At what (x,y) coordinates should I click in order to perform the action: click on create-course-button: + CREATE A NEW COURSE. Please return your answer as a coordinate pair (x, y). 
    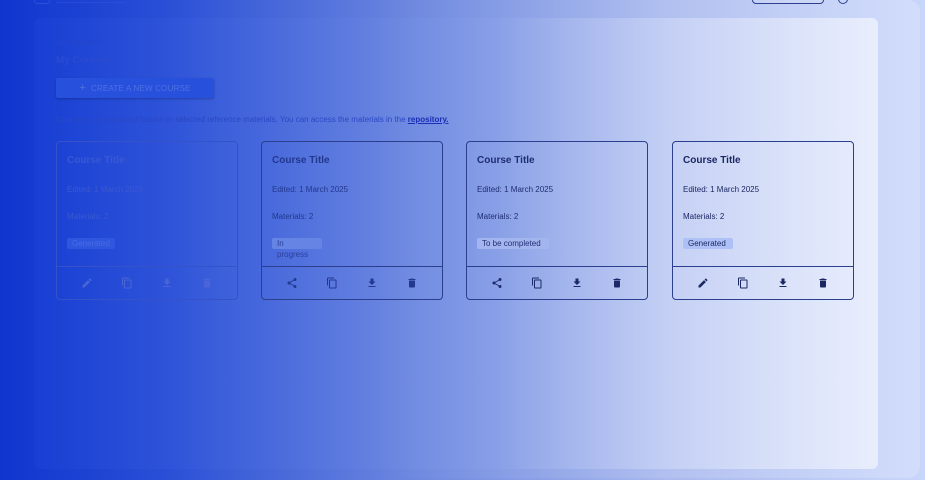
    Looking at the image, I should click on (135, 88).